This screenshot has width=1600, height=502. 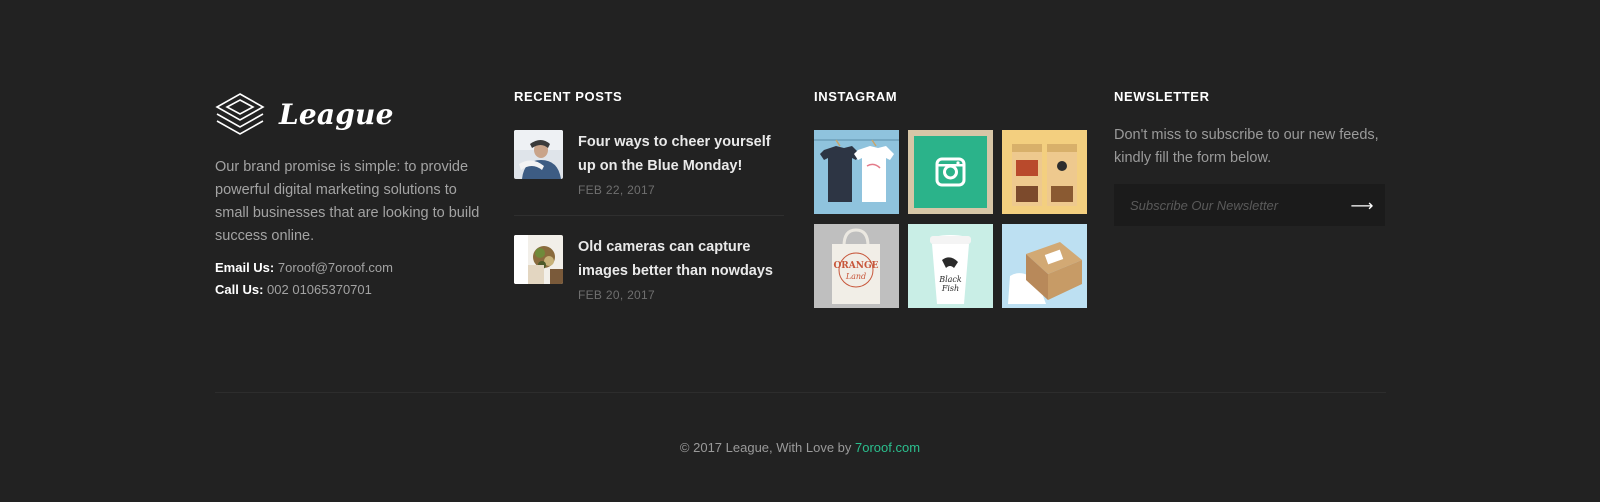 I want to click on copyright-link: 7oroof.com, so click(x=887, y=447).